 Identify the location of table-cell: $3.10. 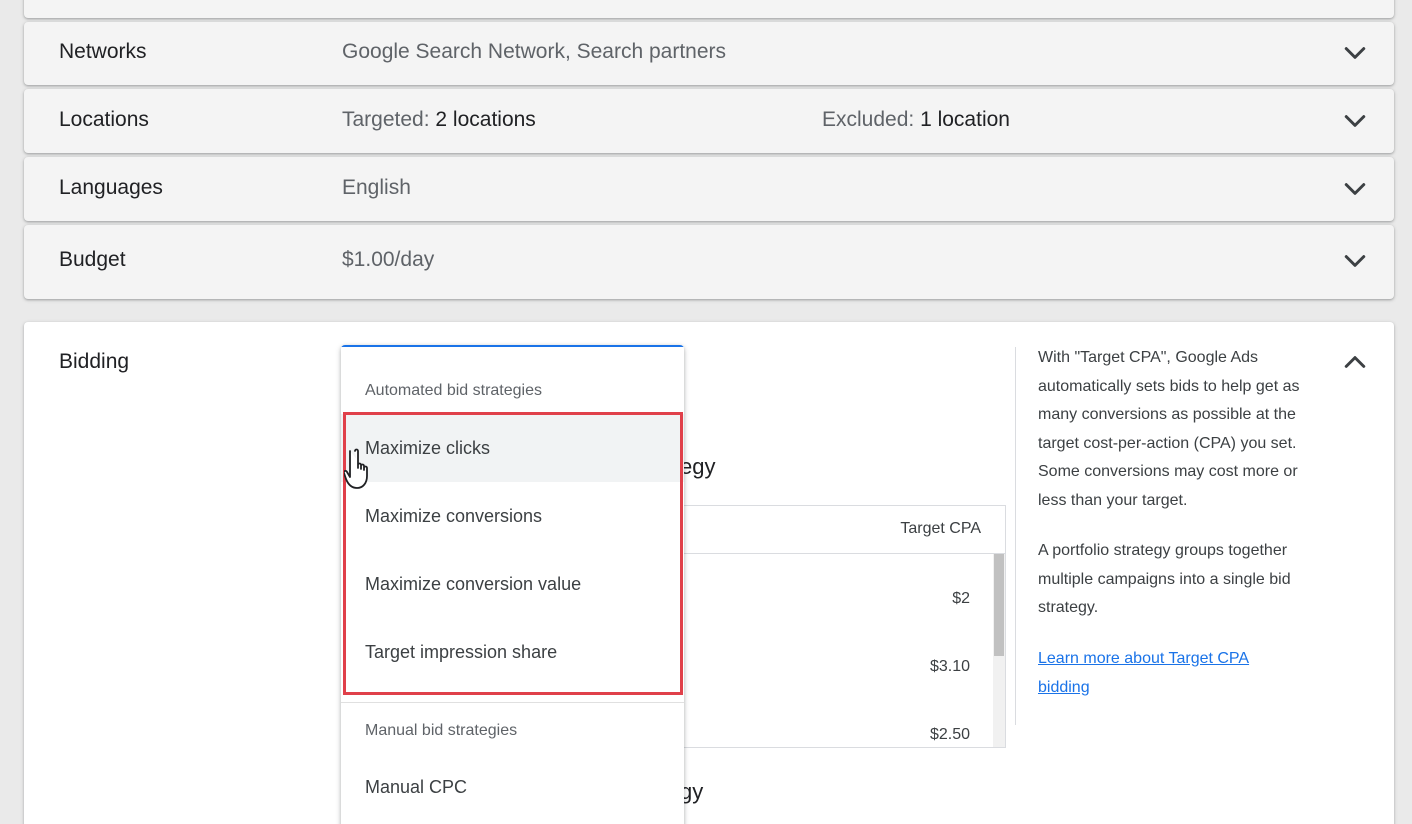
(949, 666).